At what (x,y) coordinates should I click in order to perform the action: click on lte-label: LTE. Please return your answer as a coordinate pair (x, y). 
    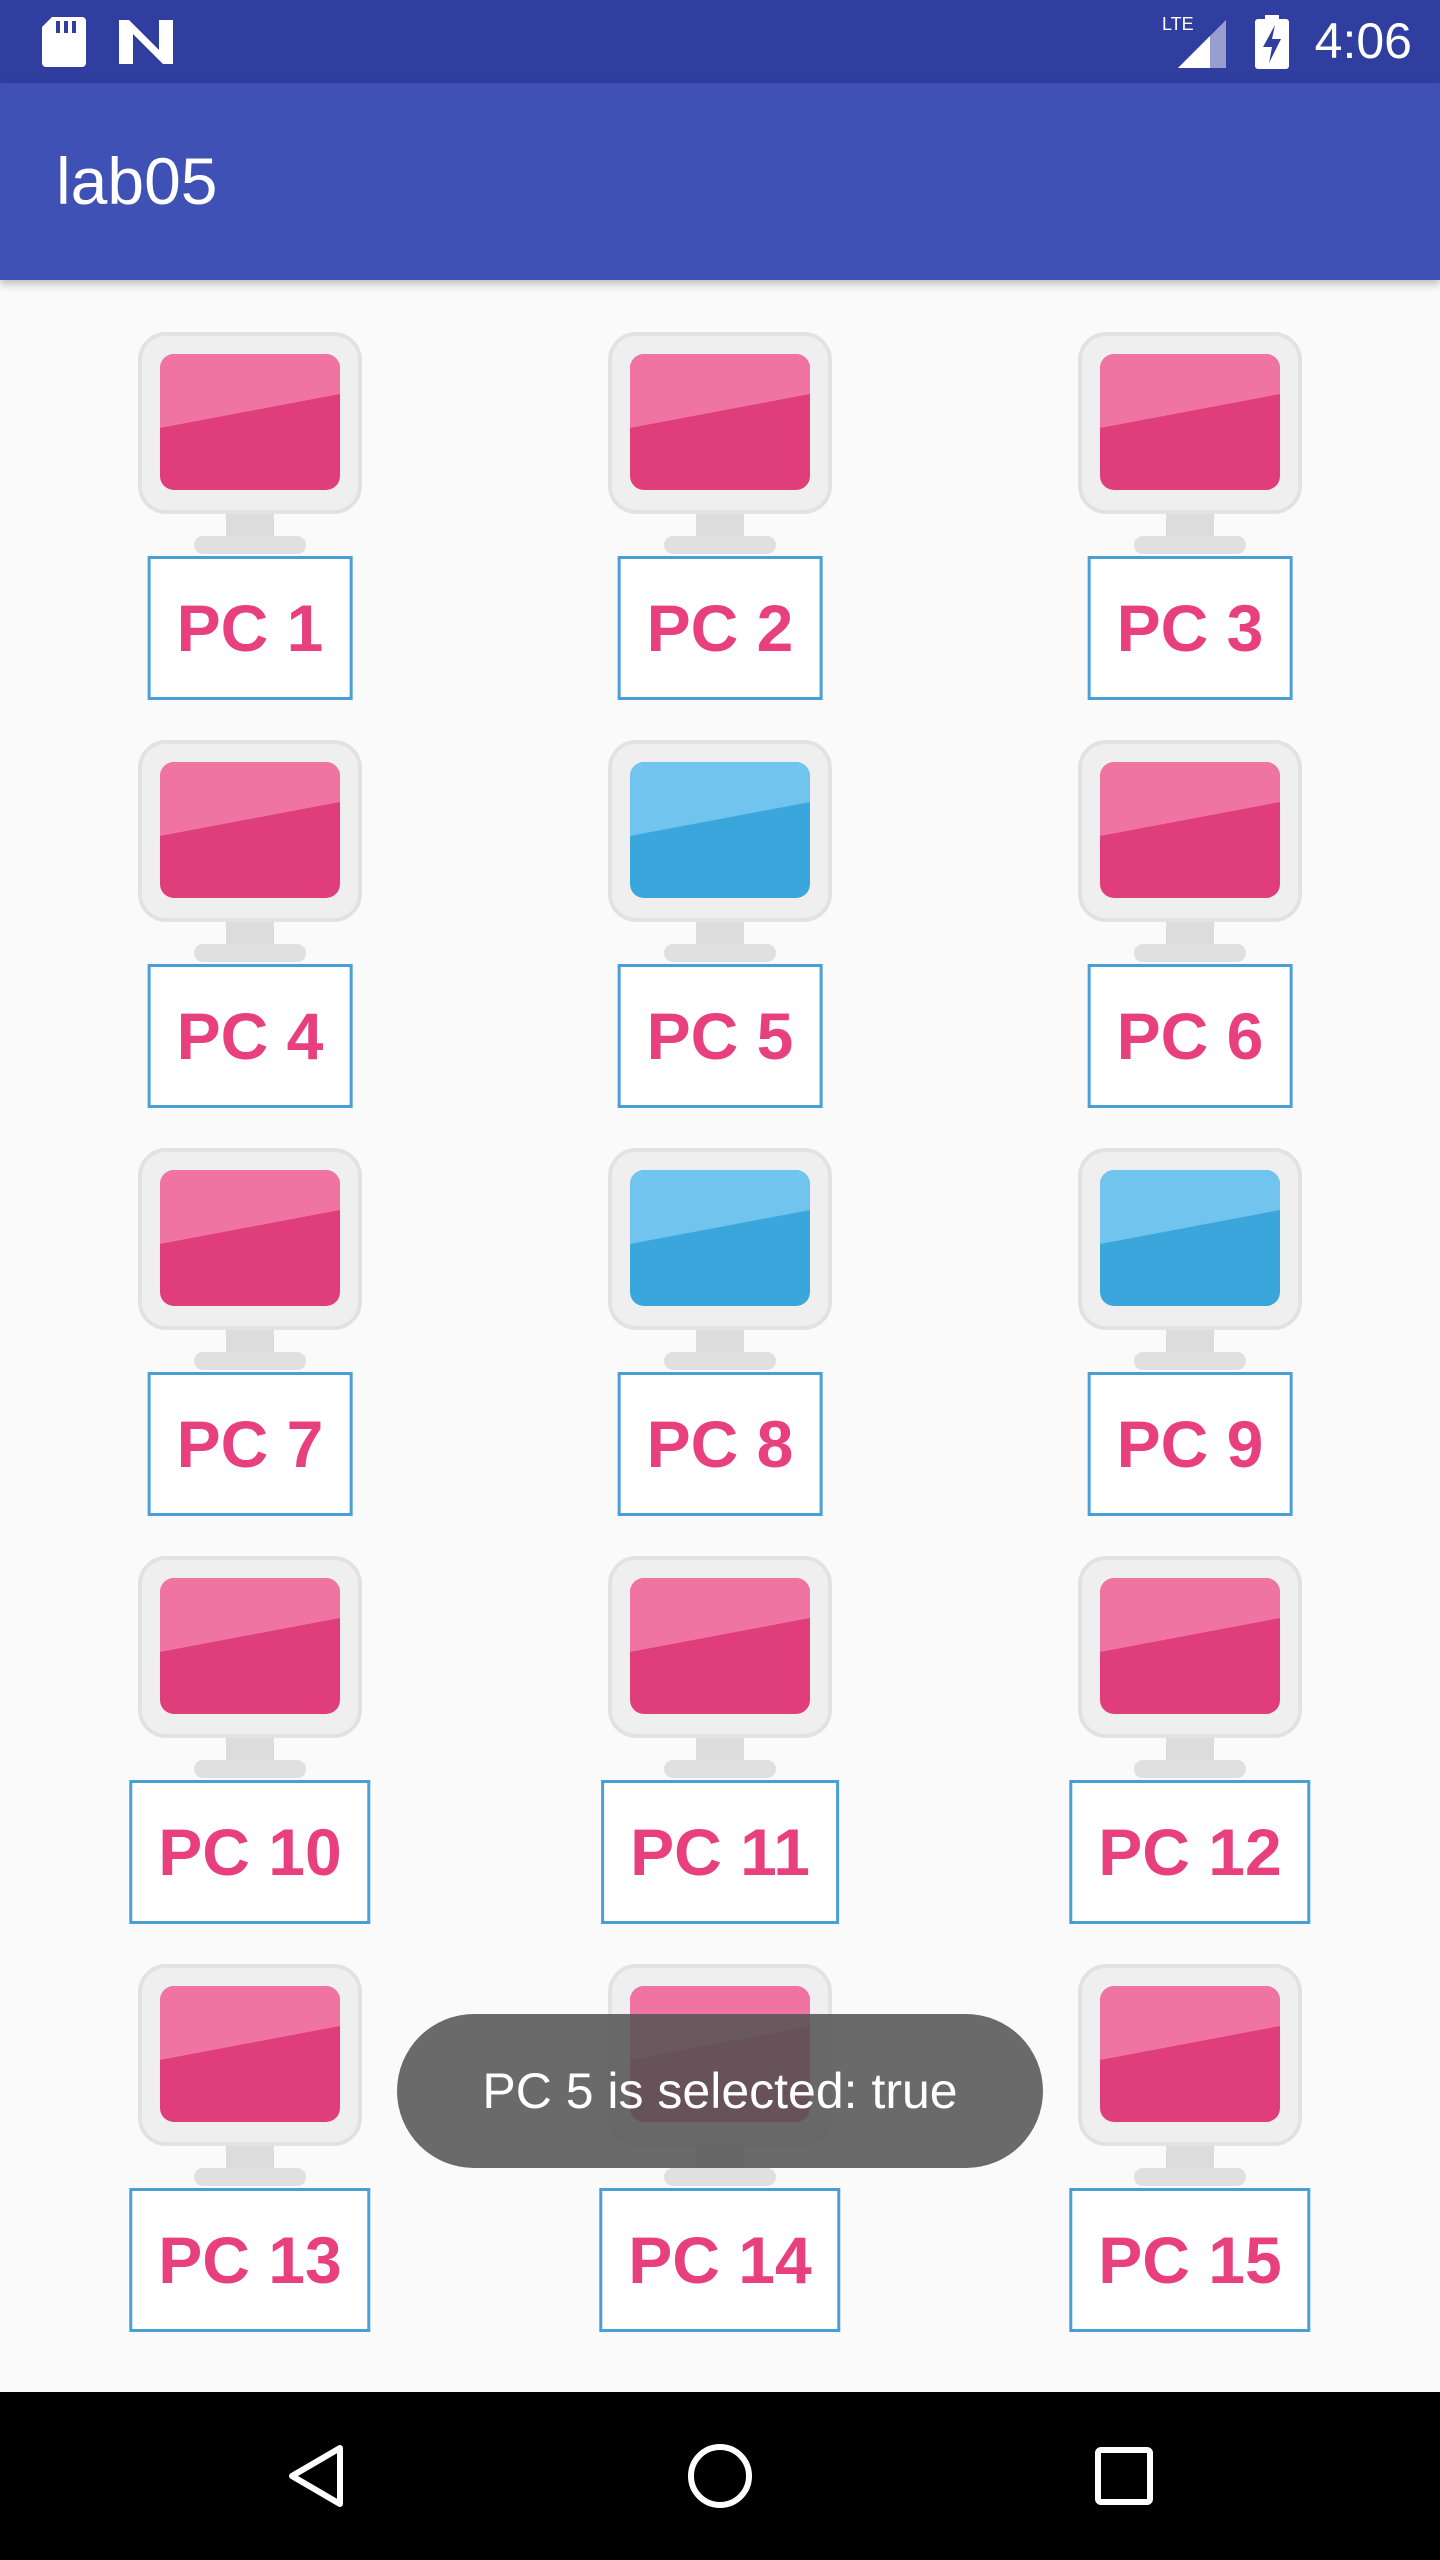
    Looking at the image, I should click on (1178, 24).